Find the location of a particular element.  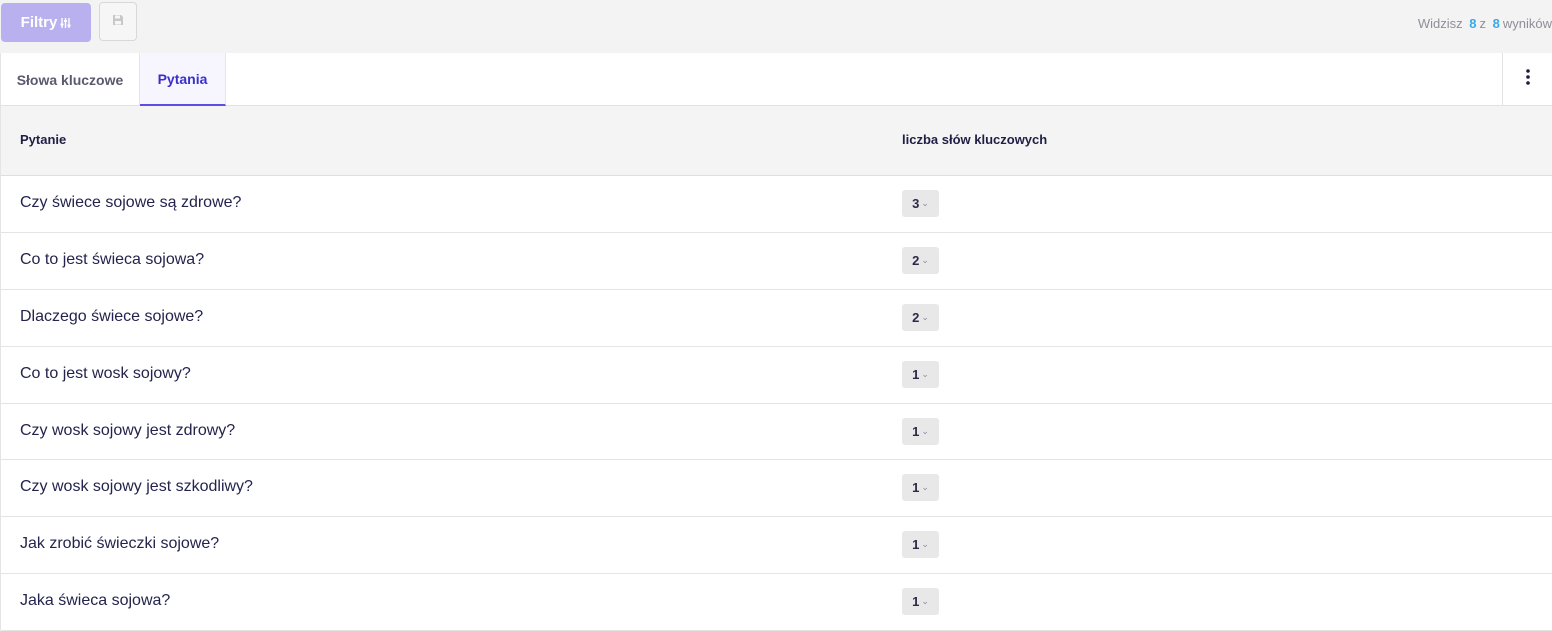

table-row: Co to jest wosk sojowy? 1 ⌄ is located at coordinates (776, 375).